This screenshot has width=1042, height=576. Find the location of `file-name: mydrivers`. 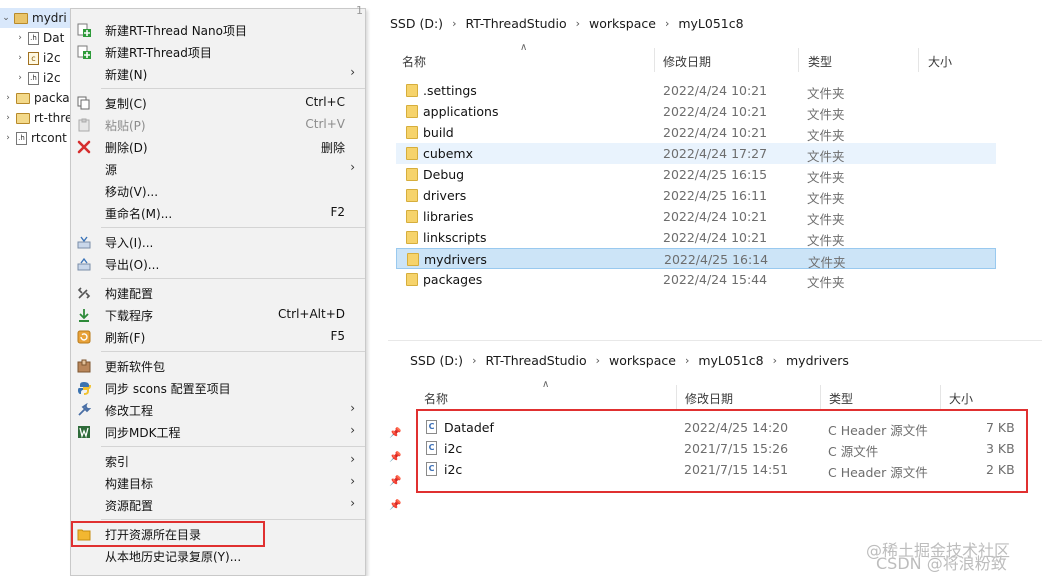

file-name: mydrivers is located at coordinates (455, 259).